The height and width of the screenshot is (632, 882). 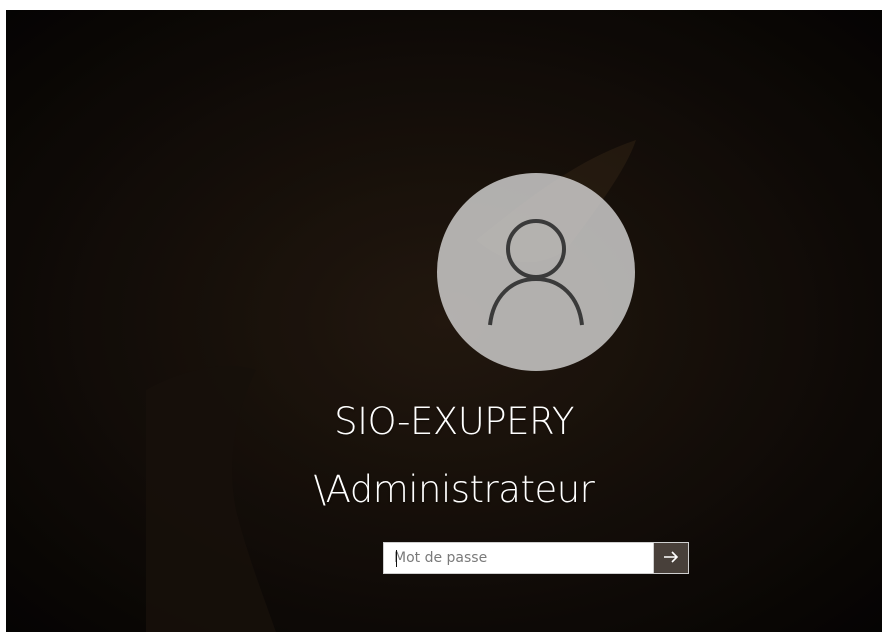 I want to click on submit-button, so click(x=671, y=558).